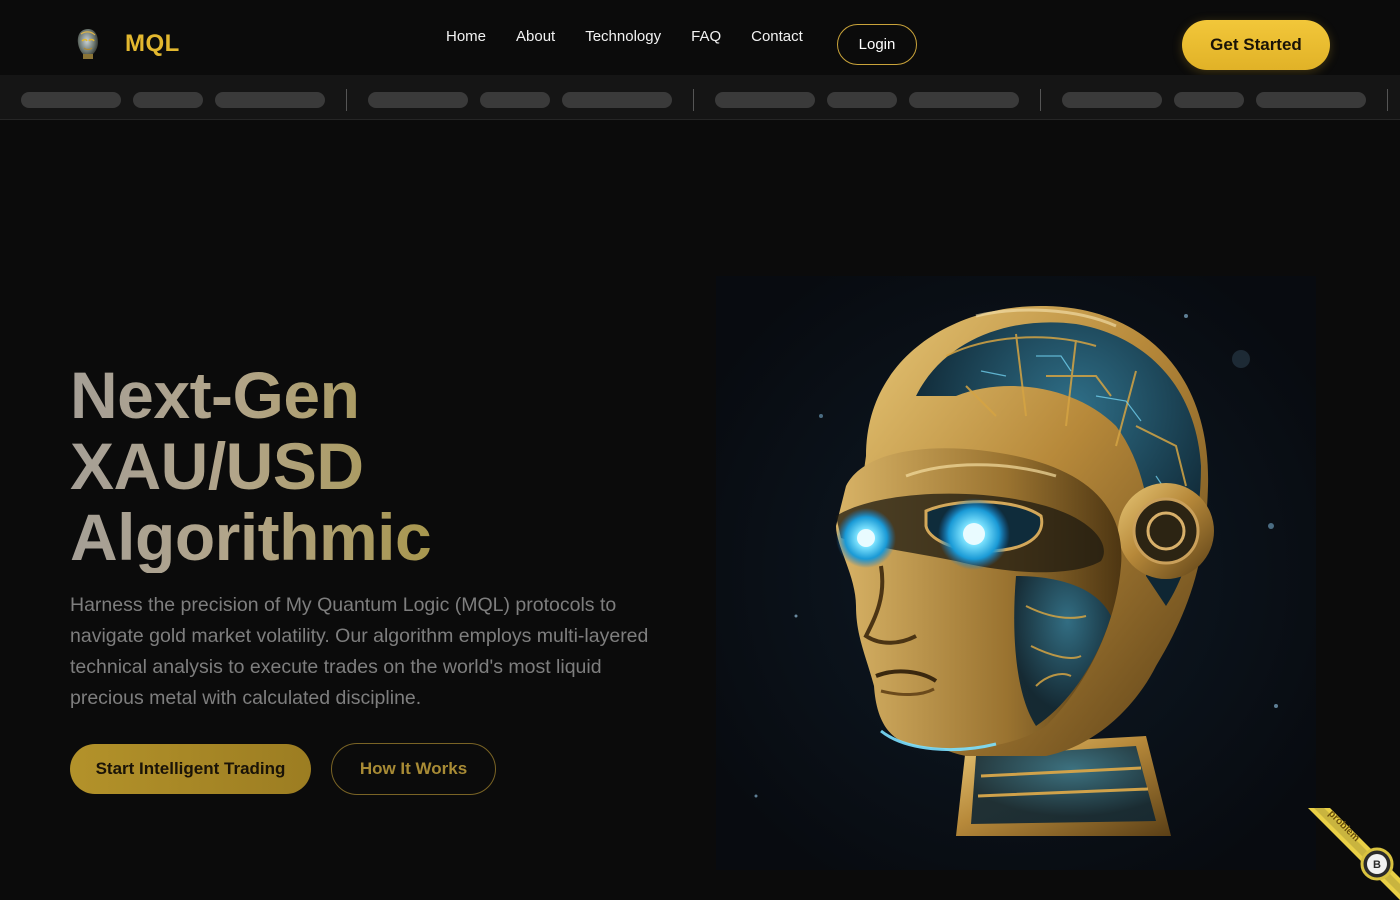 The image size is (1400, 900). Describe the element at coordinates (706, 37) in the screenshot. I see `nav-link-faq: FAQ` at that location.